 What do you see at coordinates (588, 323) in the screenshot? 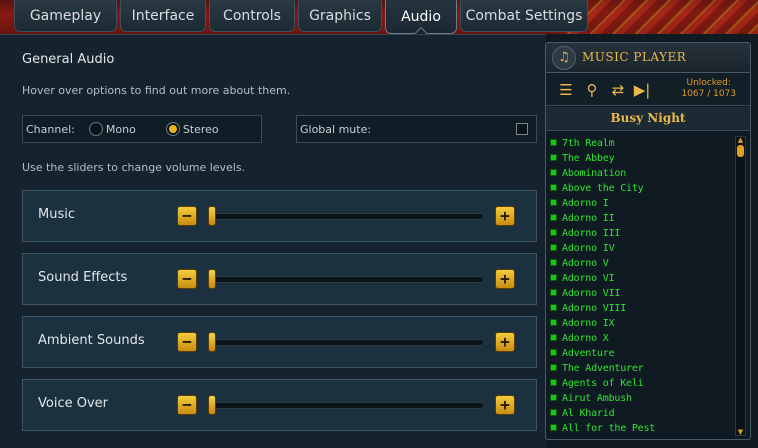
I see `track-name: Adorno IX` at bounding box center [588, 323].